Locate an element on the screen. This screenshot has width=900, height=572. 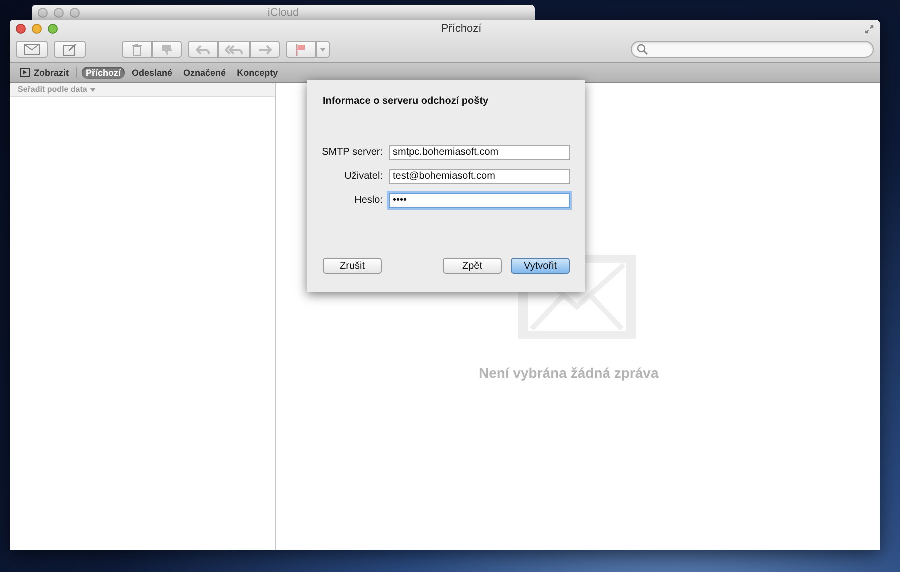
forward-button is located at coordinates (265, 49).